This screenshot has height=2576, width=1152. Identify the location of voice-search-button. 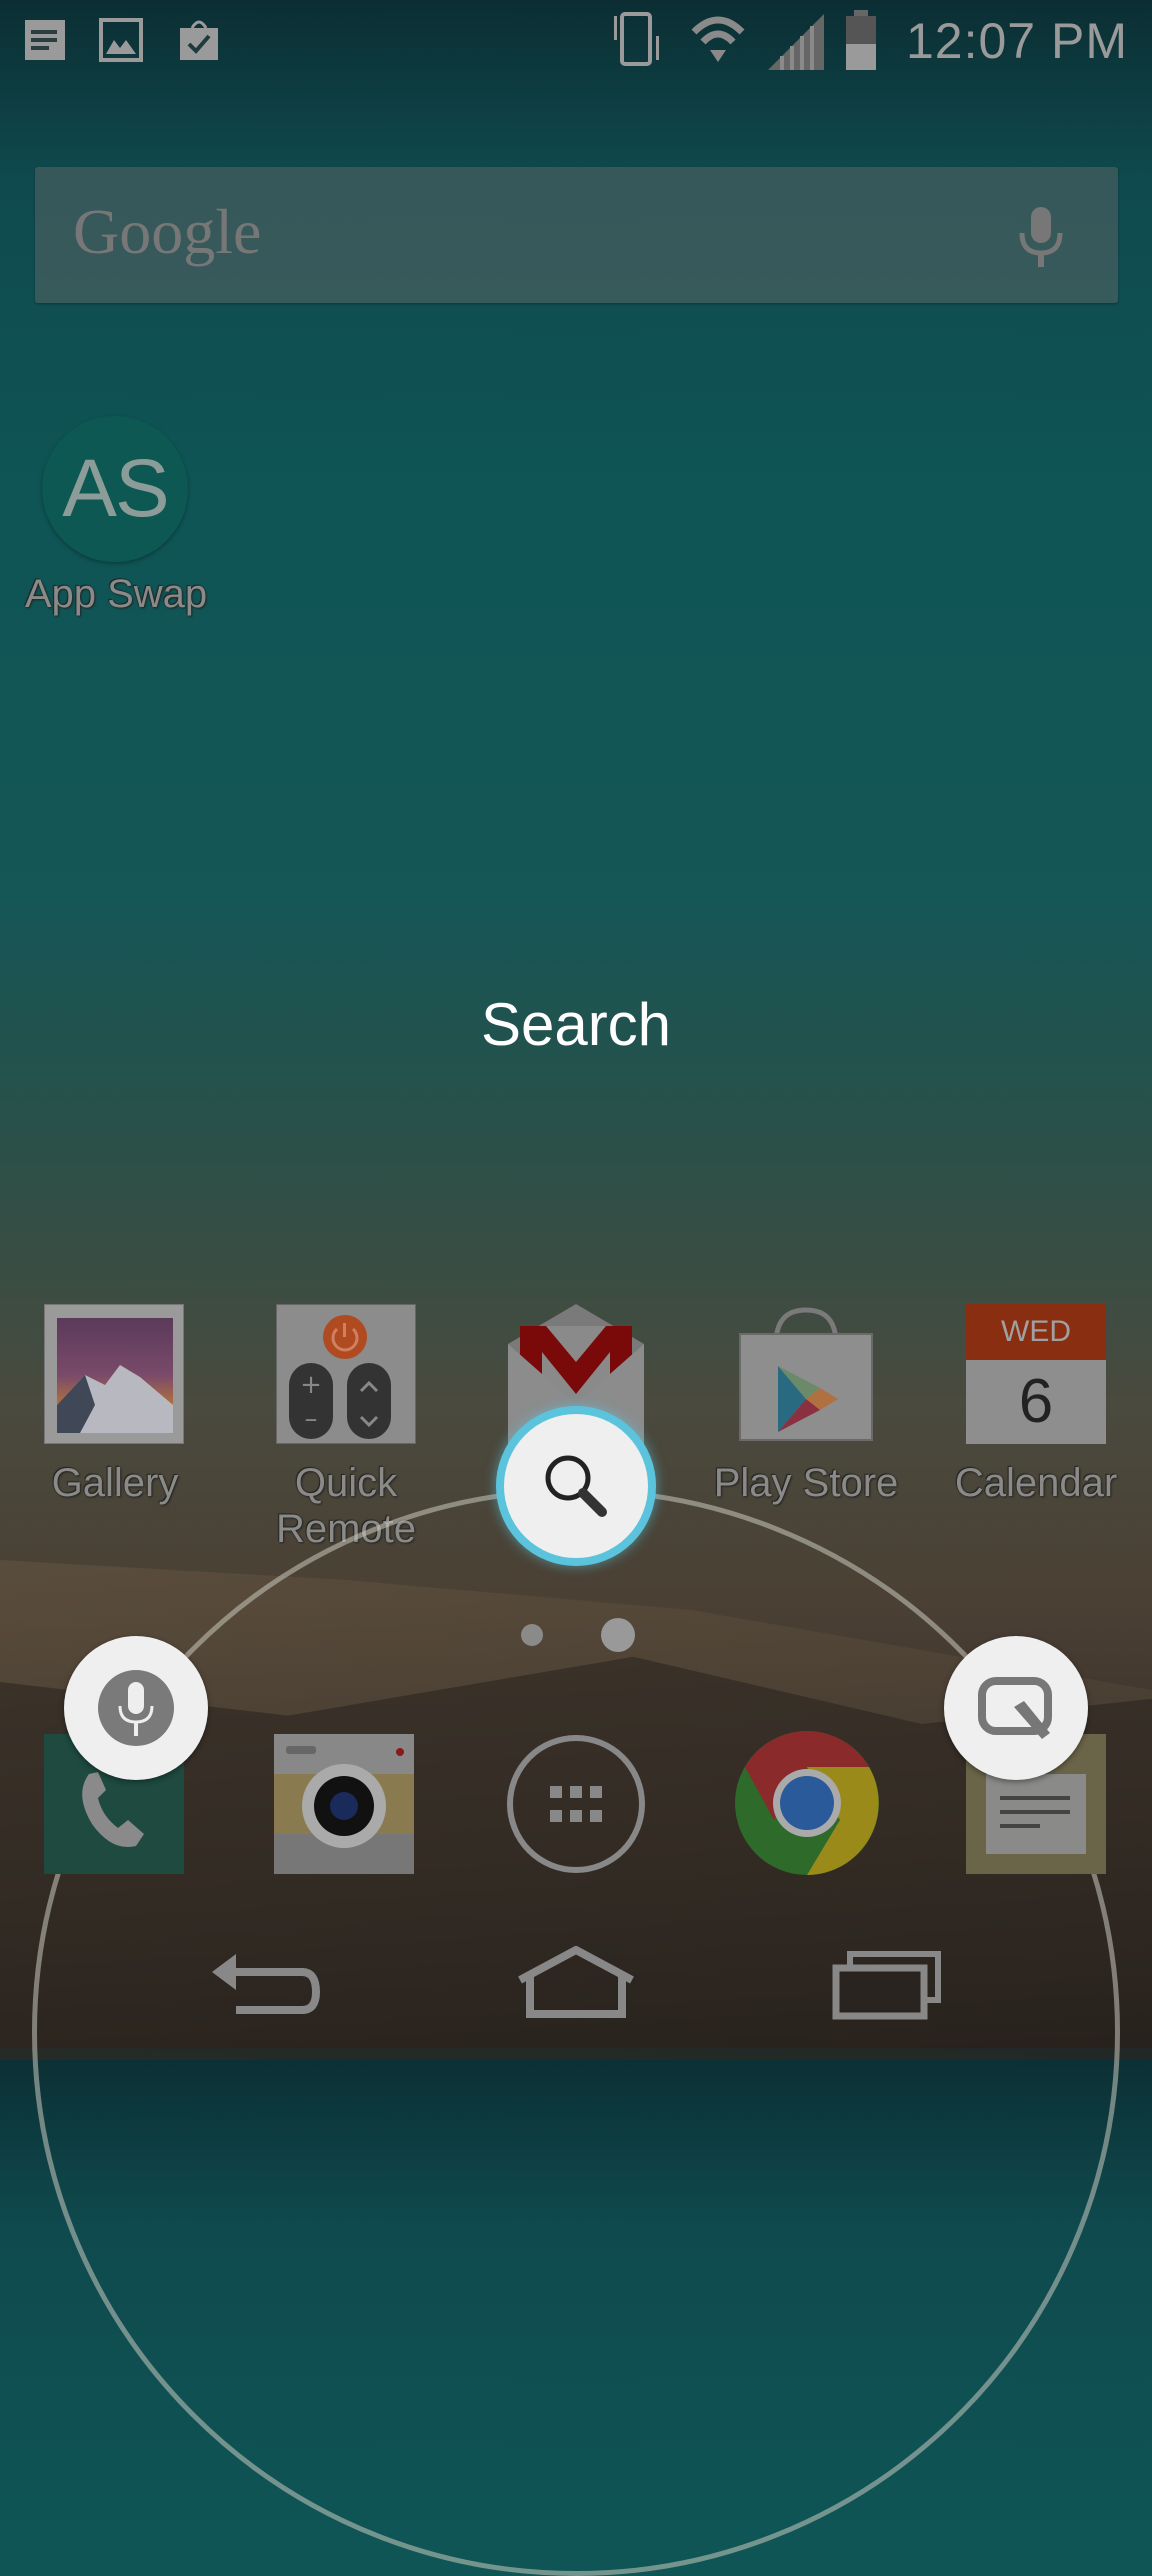
(136, 1708).